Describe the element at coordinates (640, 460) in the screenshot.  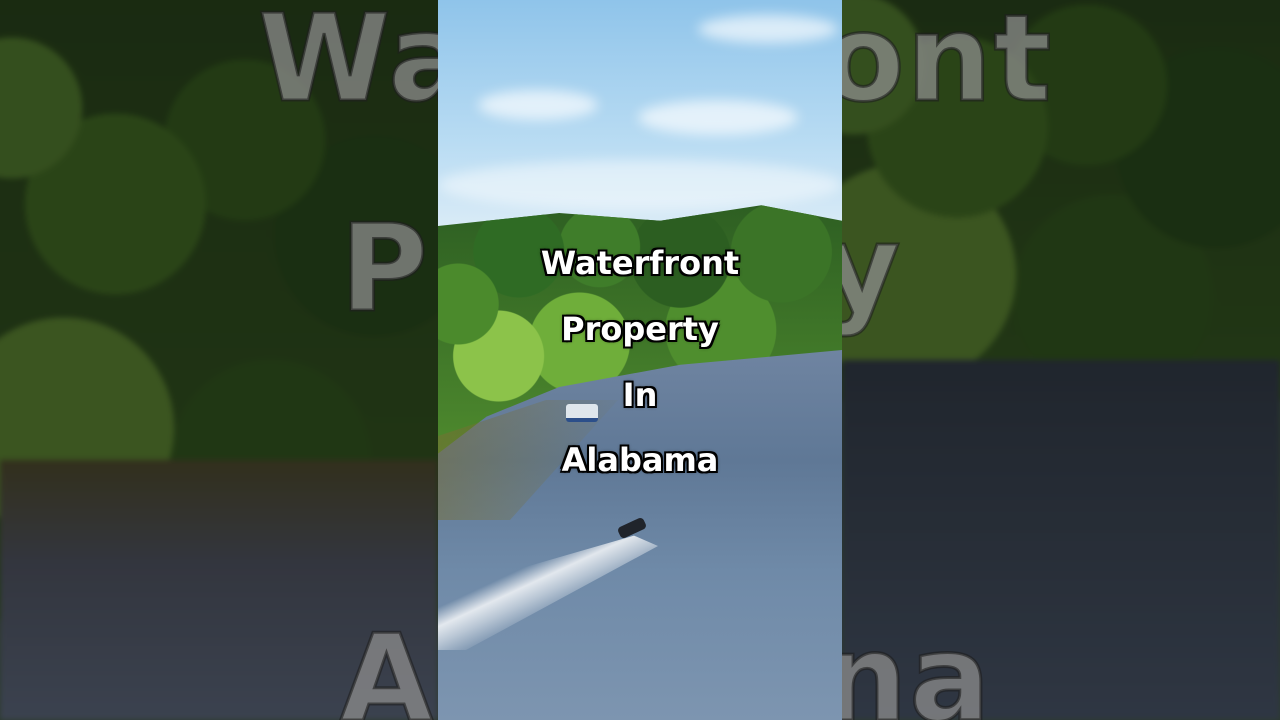
I see `caption-line-4: Alabama` at that location.